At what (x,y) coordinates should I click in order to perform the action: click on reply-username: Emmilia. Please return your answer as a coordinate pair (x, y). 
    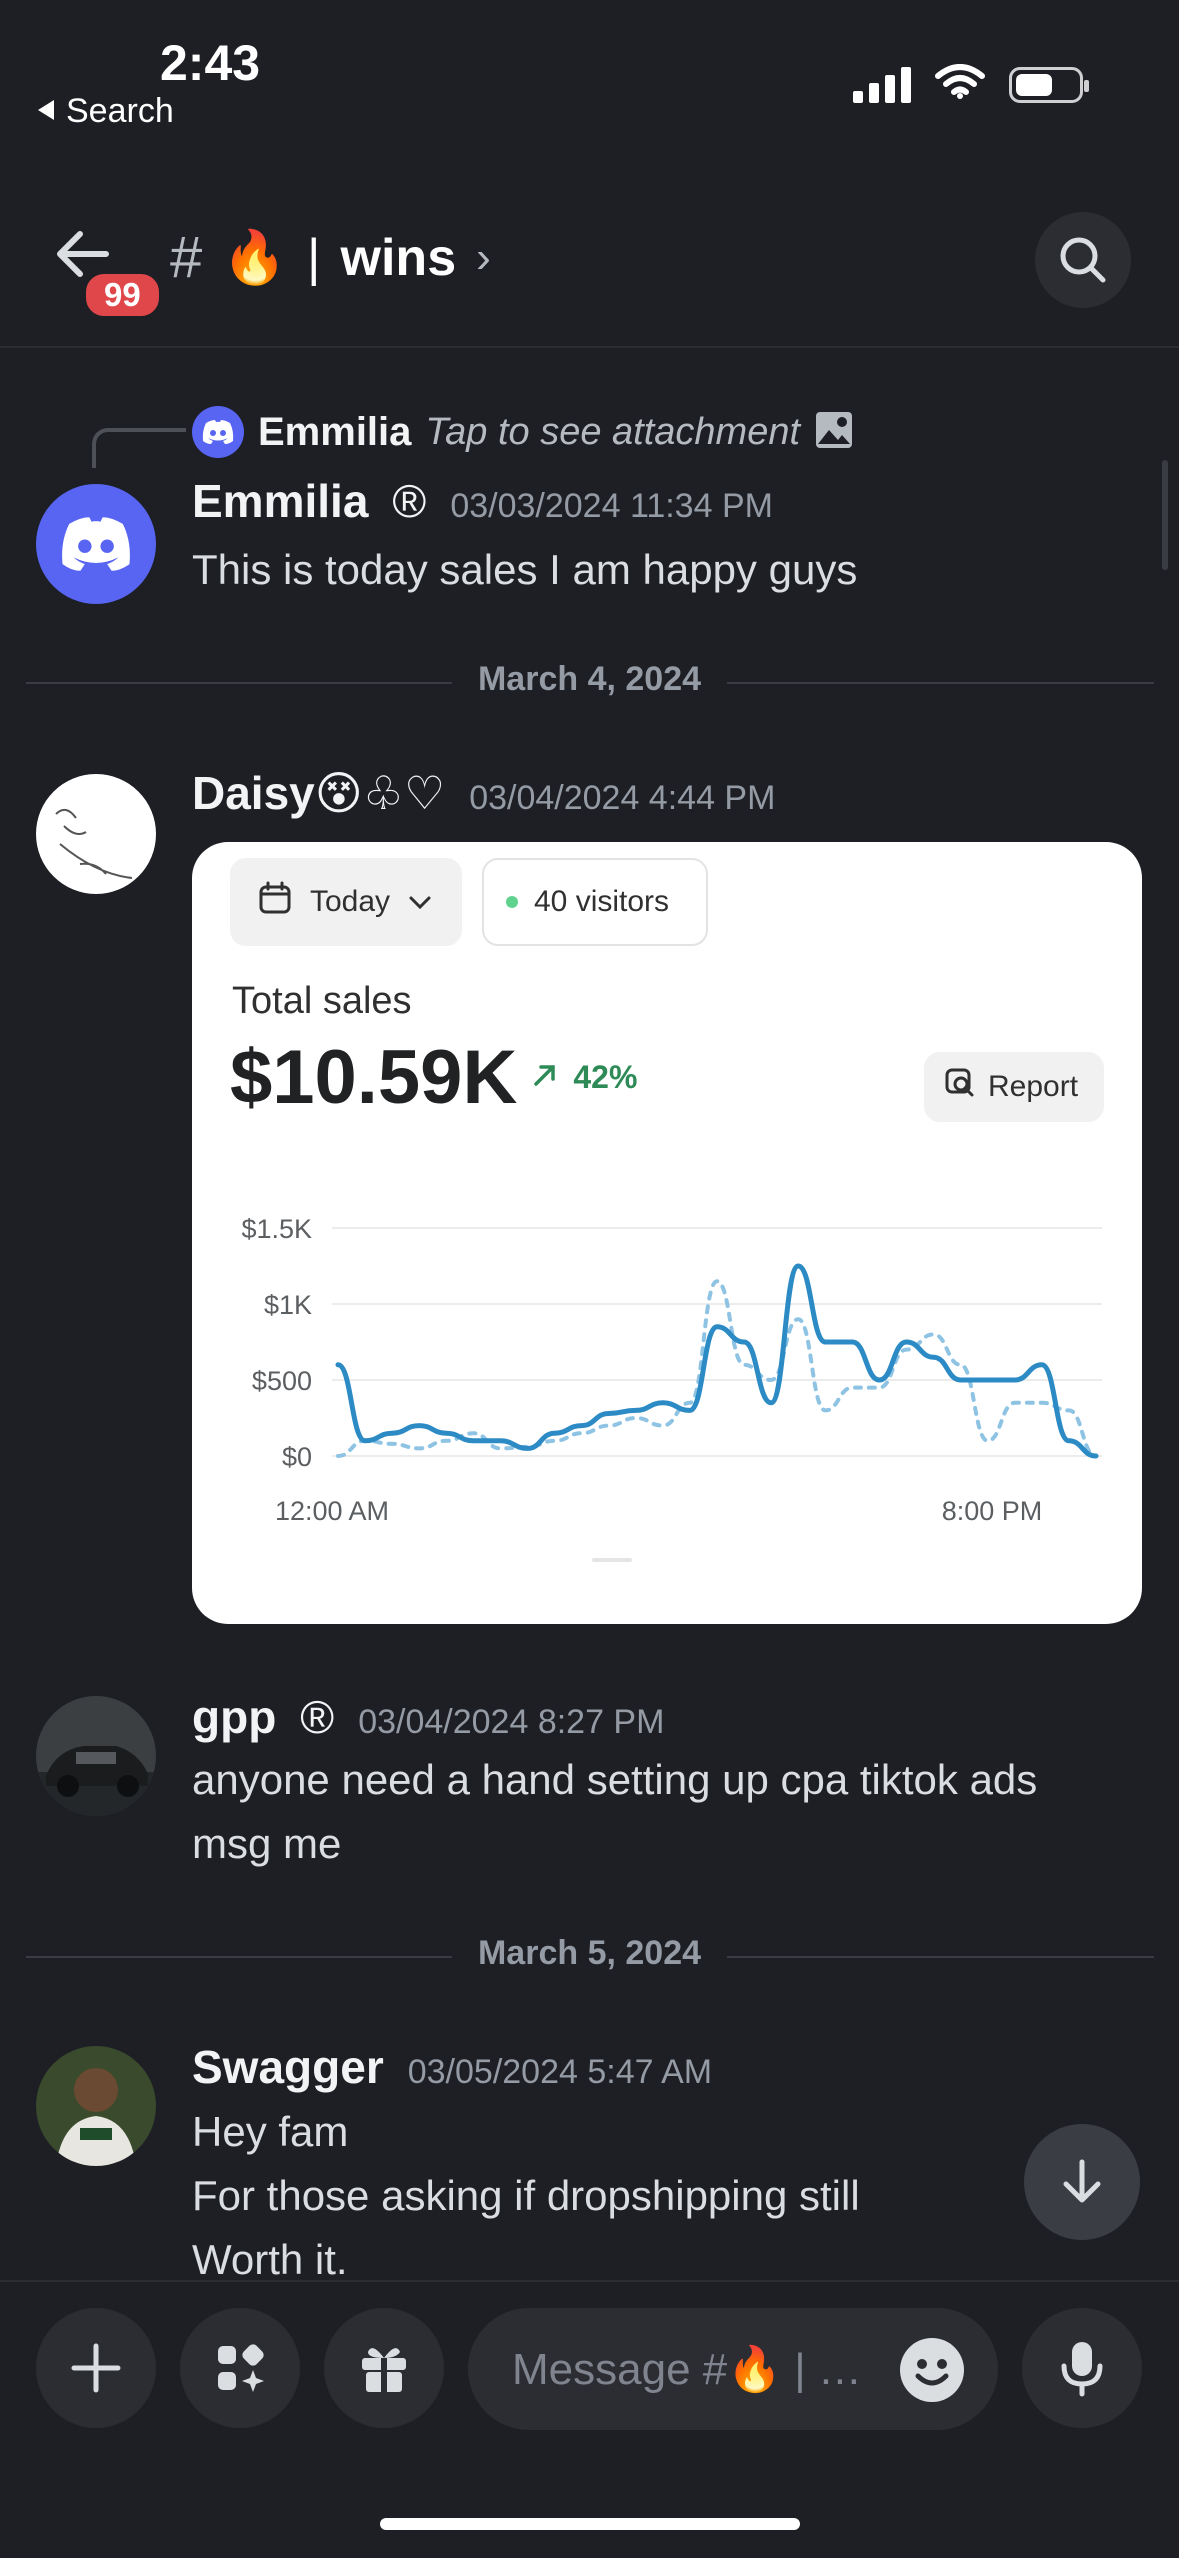
    Looking at the image, I should click on (335, 431).